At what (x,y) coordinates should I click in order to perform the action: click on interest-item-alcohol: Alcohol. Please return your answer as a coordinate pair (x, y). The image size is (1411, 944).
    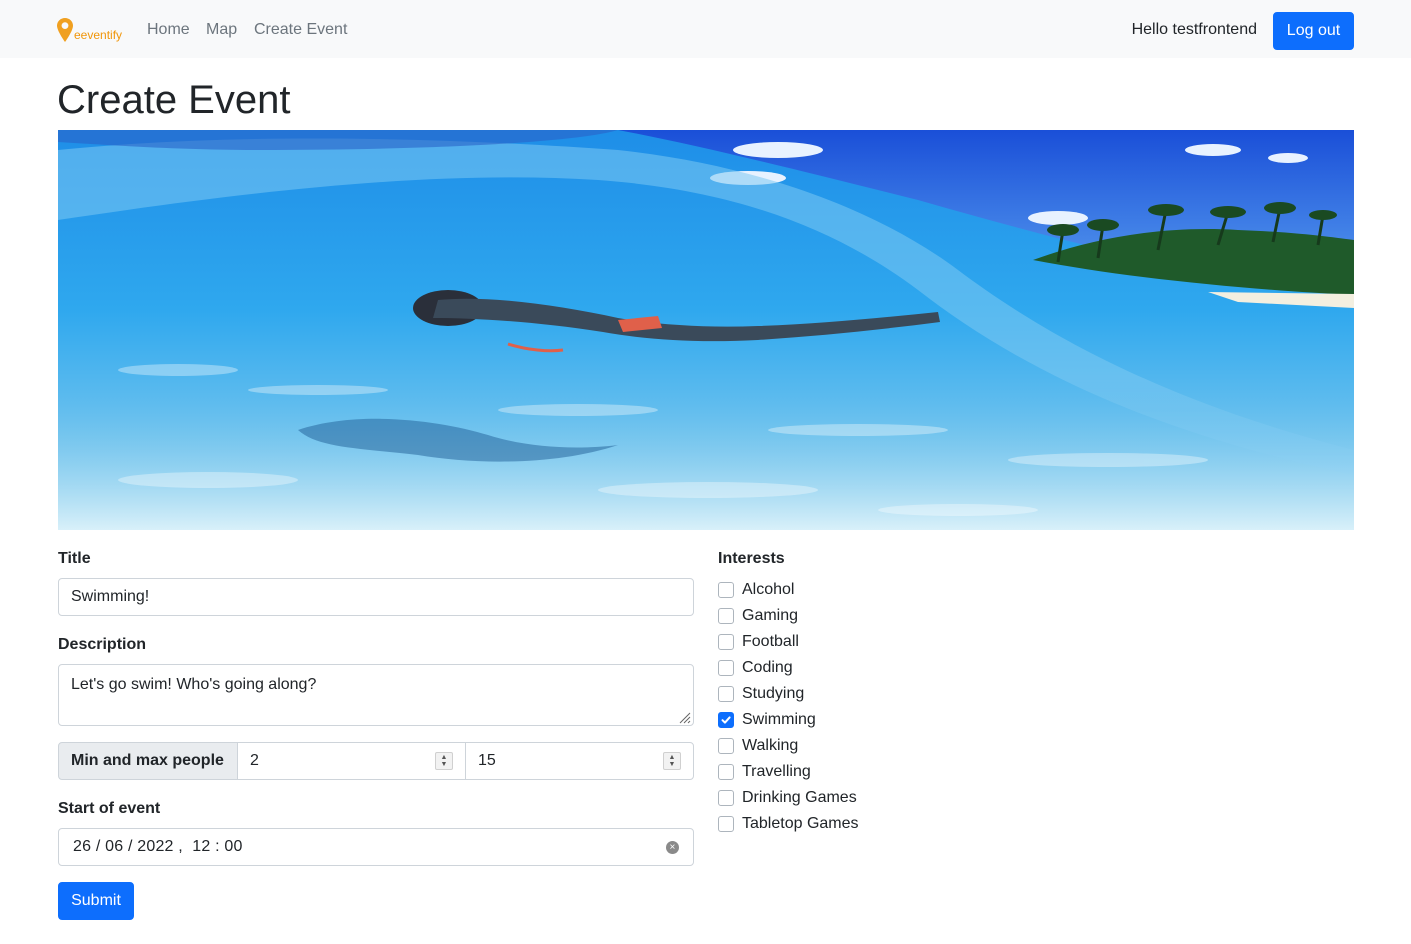
    Looking at the image, I should click on (756, 590).